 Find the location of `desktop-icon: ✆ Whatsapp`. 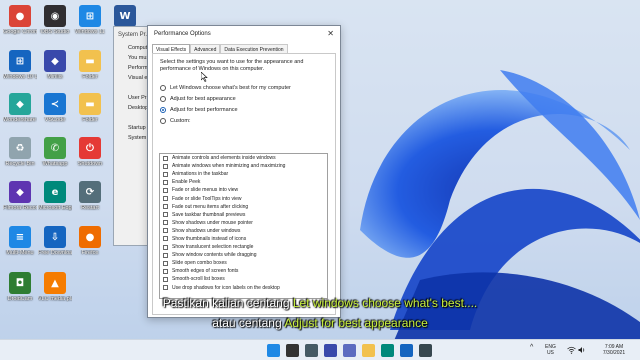

desktop-icon: ✆ Whatsapp is located at coordinates (55, 152).